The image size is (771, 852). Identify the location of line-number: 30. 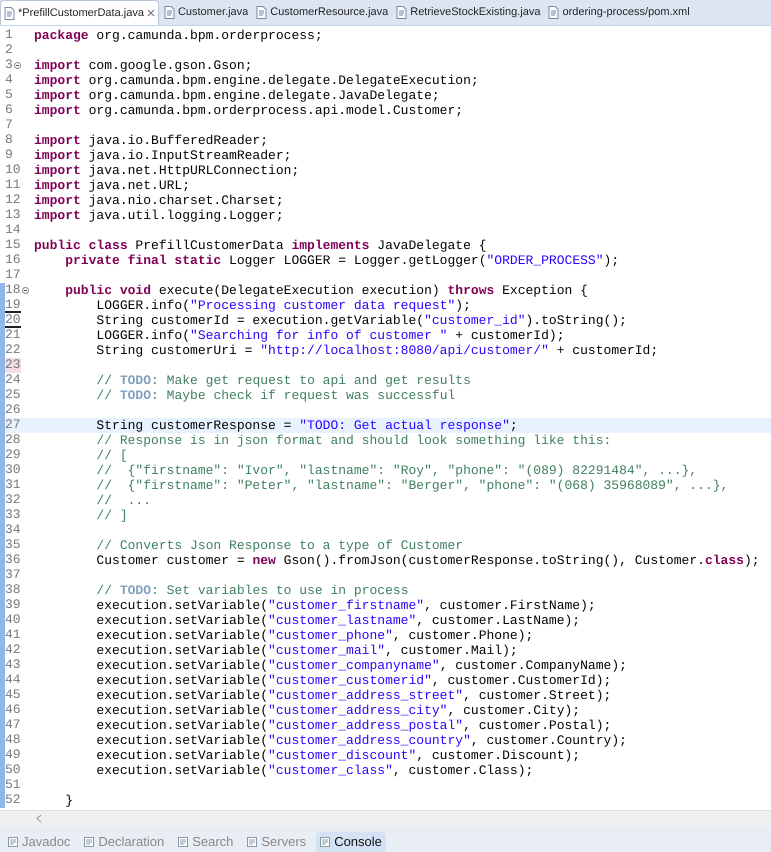
(13, 470).